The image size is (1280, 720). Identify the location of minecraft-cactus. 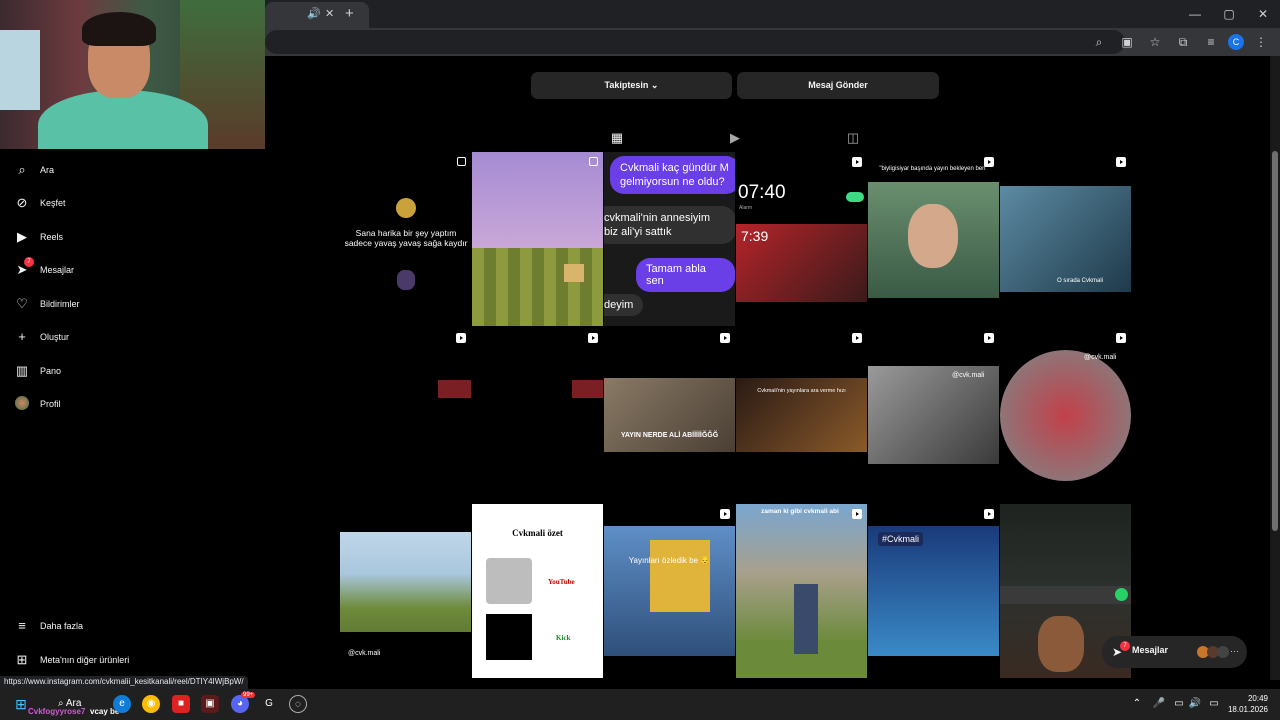
(537, 287).